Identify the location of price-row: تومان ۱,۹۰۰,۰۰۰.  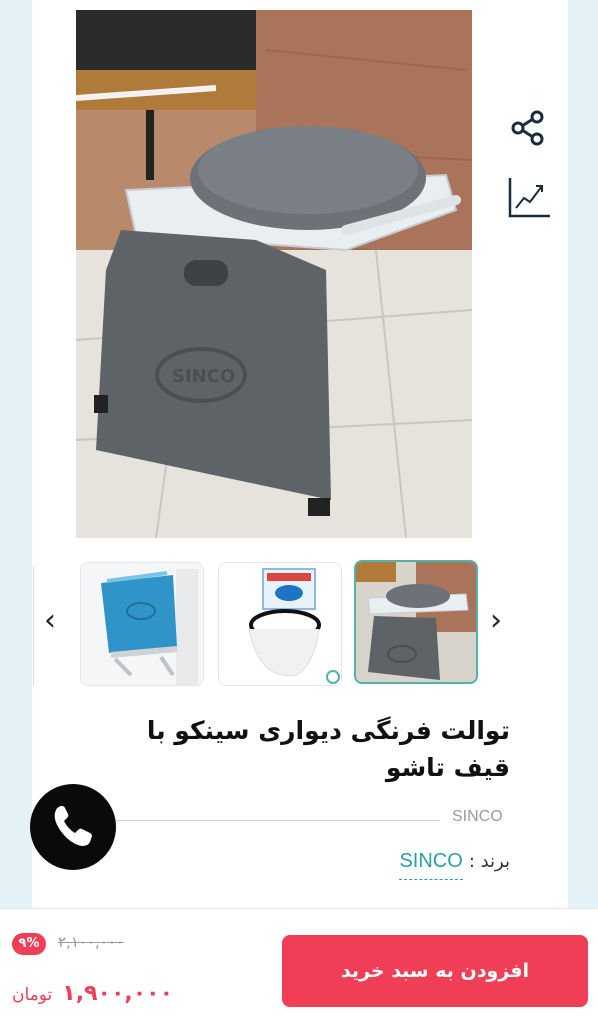
(92, 993).